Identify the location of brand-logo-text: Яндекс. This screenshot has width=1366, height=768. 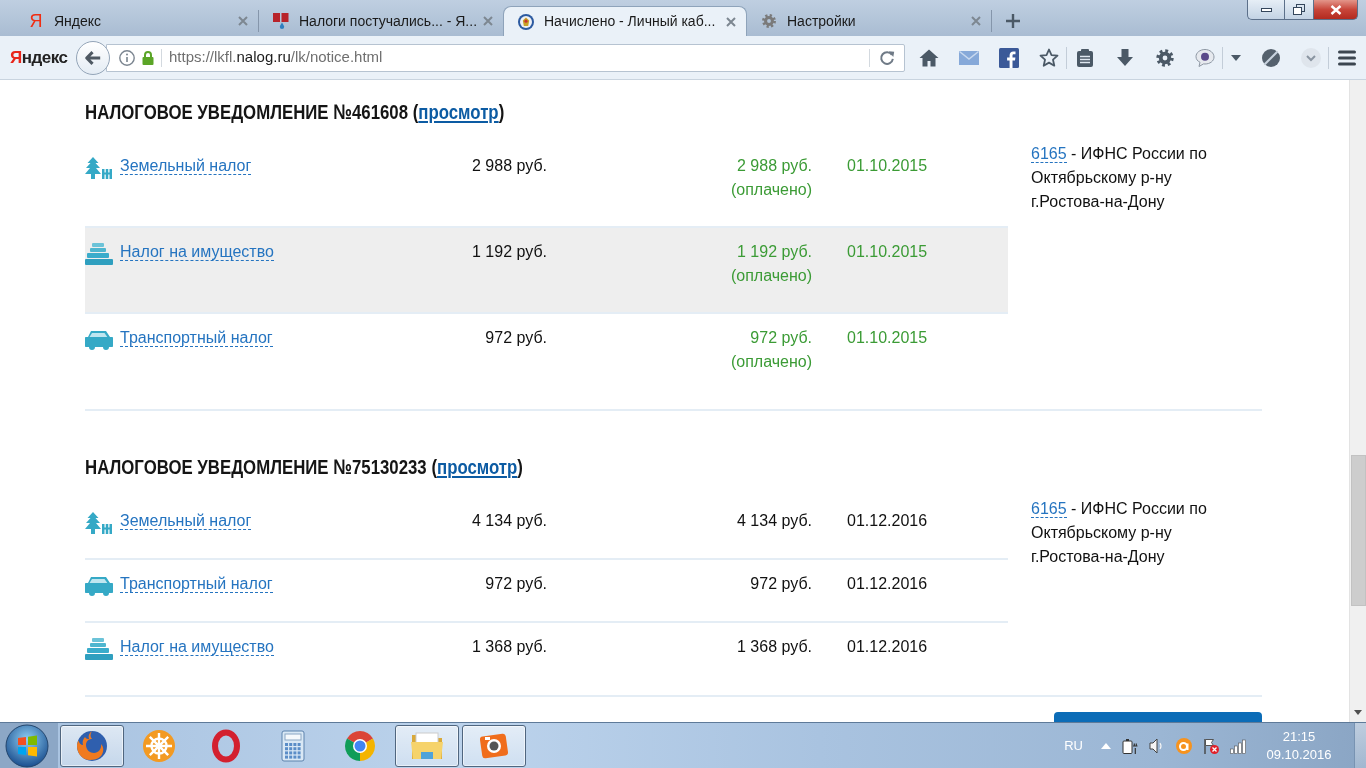
(39, 57).